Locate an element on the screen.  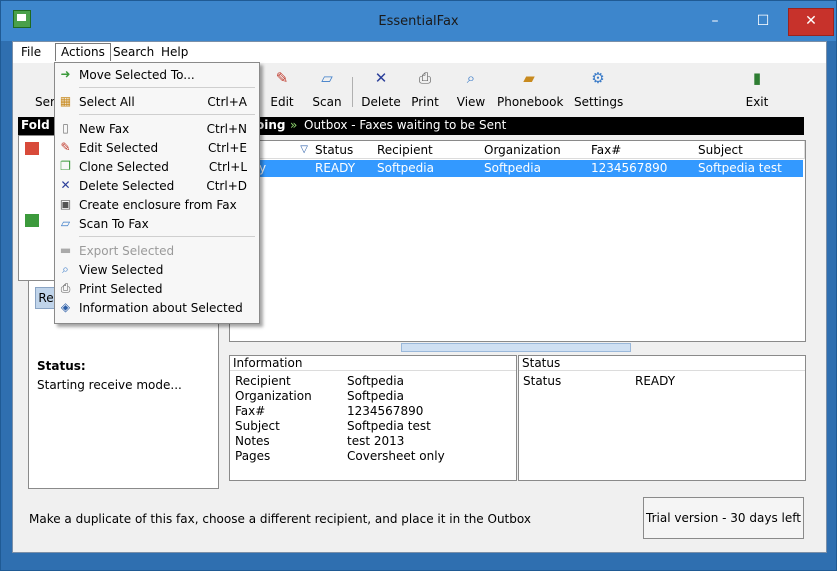
menu-item-new-fax: ▯ New Fax Ctrl+N is located at coordinates (157, 129).